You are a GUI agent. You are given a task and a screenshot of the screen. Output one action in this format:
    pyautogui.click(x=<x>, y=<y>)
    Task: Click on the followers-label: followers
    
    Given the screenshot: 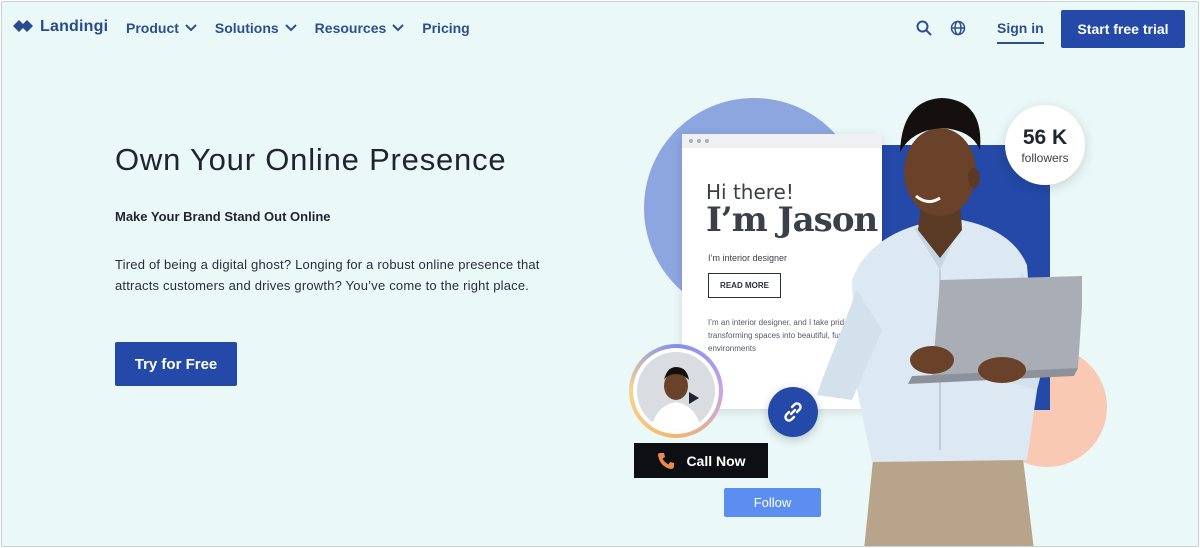 What is the action you would take?
    pyautogui.click(x=1045, y=157)
    